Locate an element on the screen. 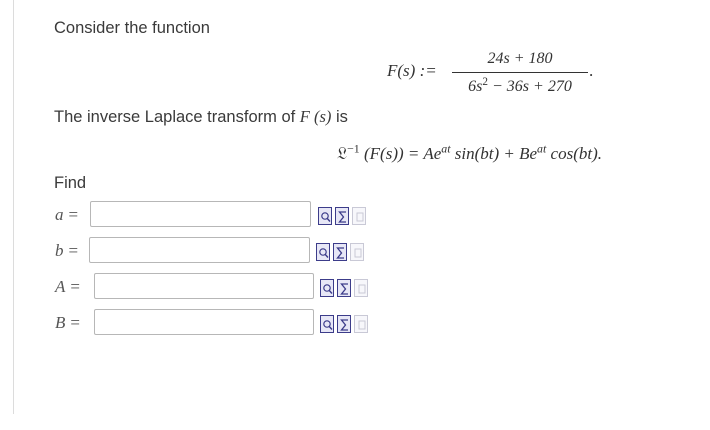 Image resolution: width=710 pixels, height=430 pixels. answer-A-input is located at coordinates (204, 286).